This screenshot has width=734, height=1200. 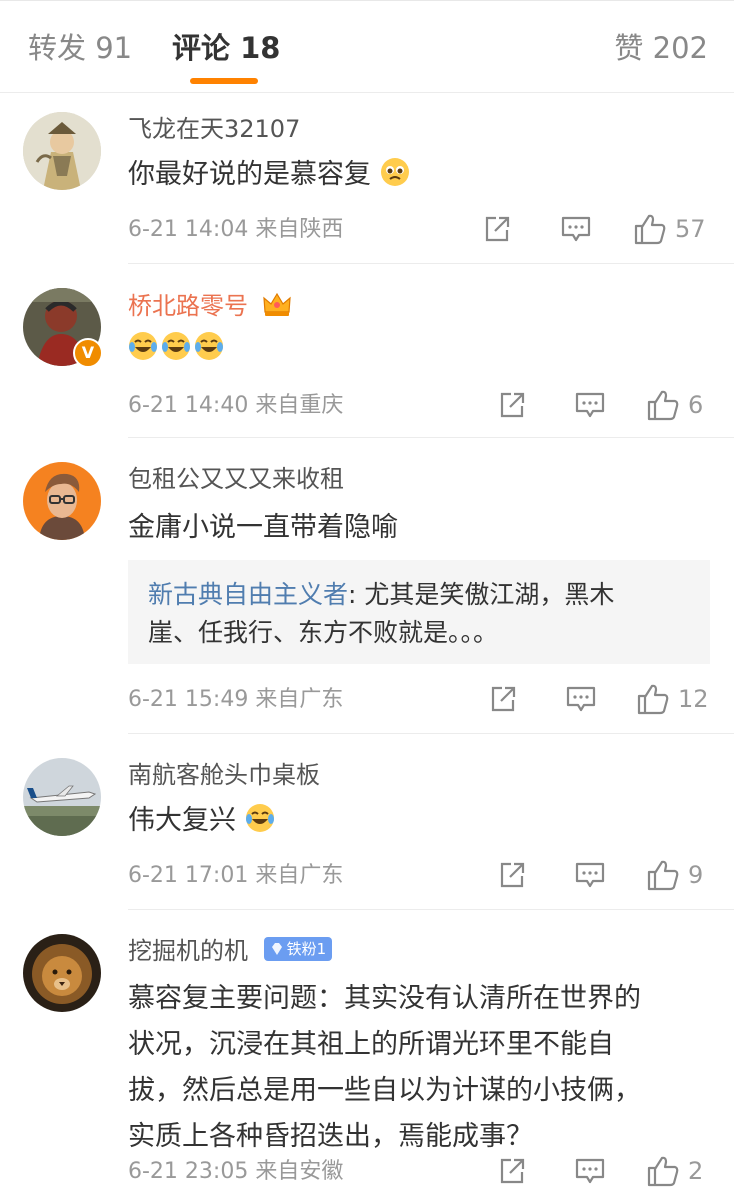 What do you see at coordinates (226, 48) in the screenshot?
I see `tab-comments: 评论 18` at bounding box center [226, 48].